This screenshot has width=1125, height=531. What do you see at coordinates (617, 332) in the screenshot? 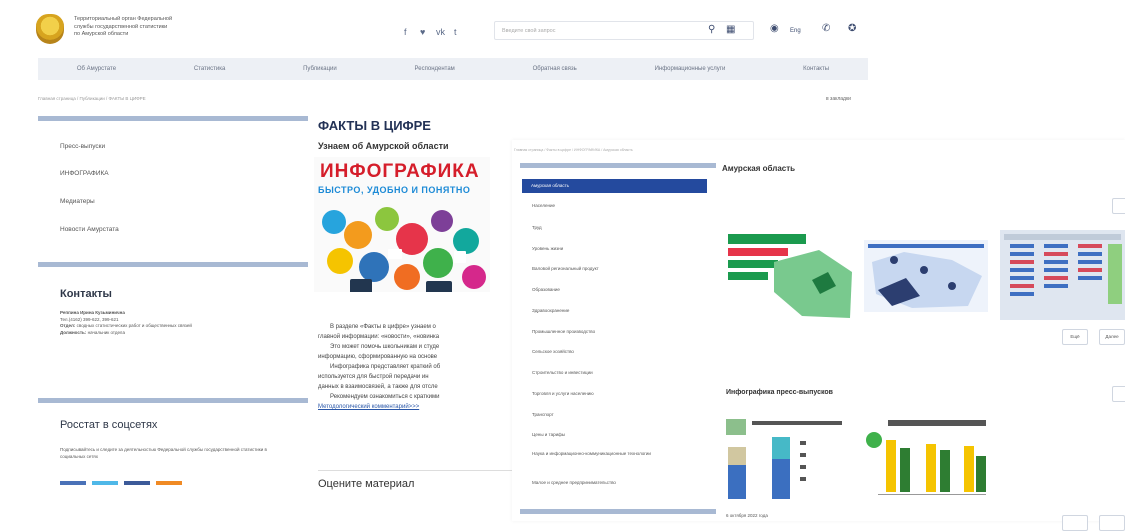
I see `overlay-item-industry: Промышленное производство` at bounding box center [617, 332].